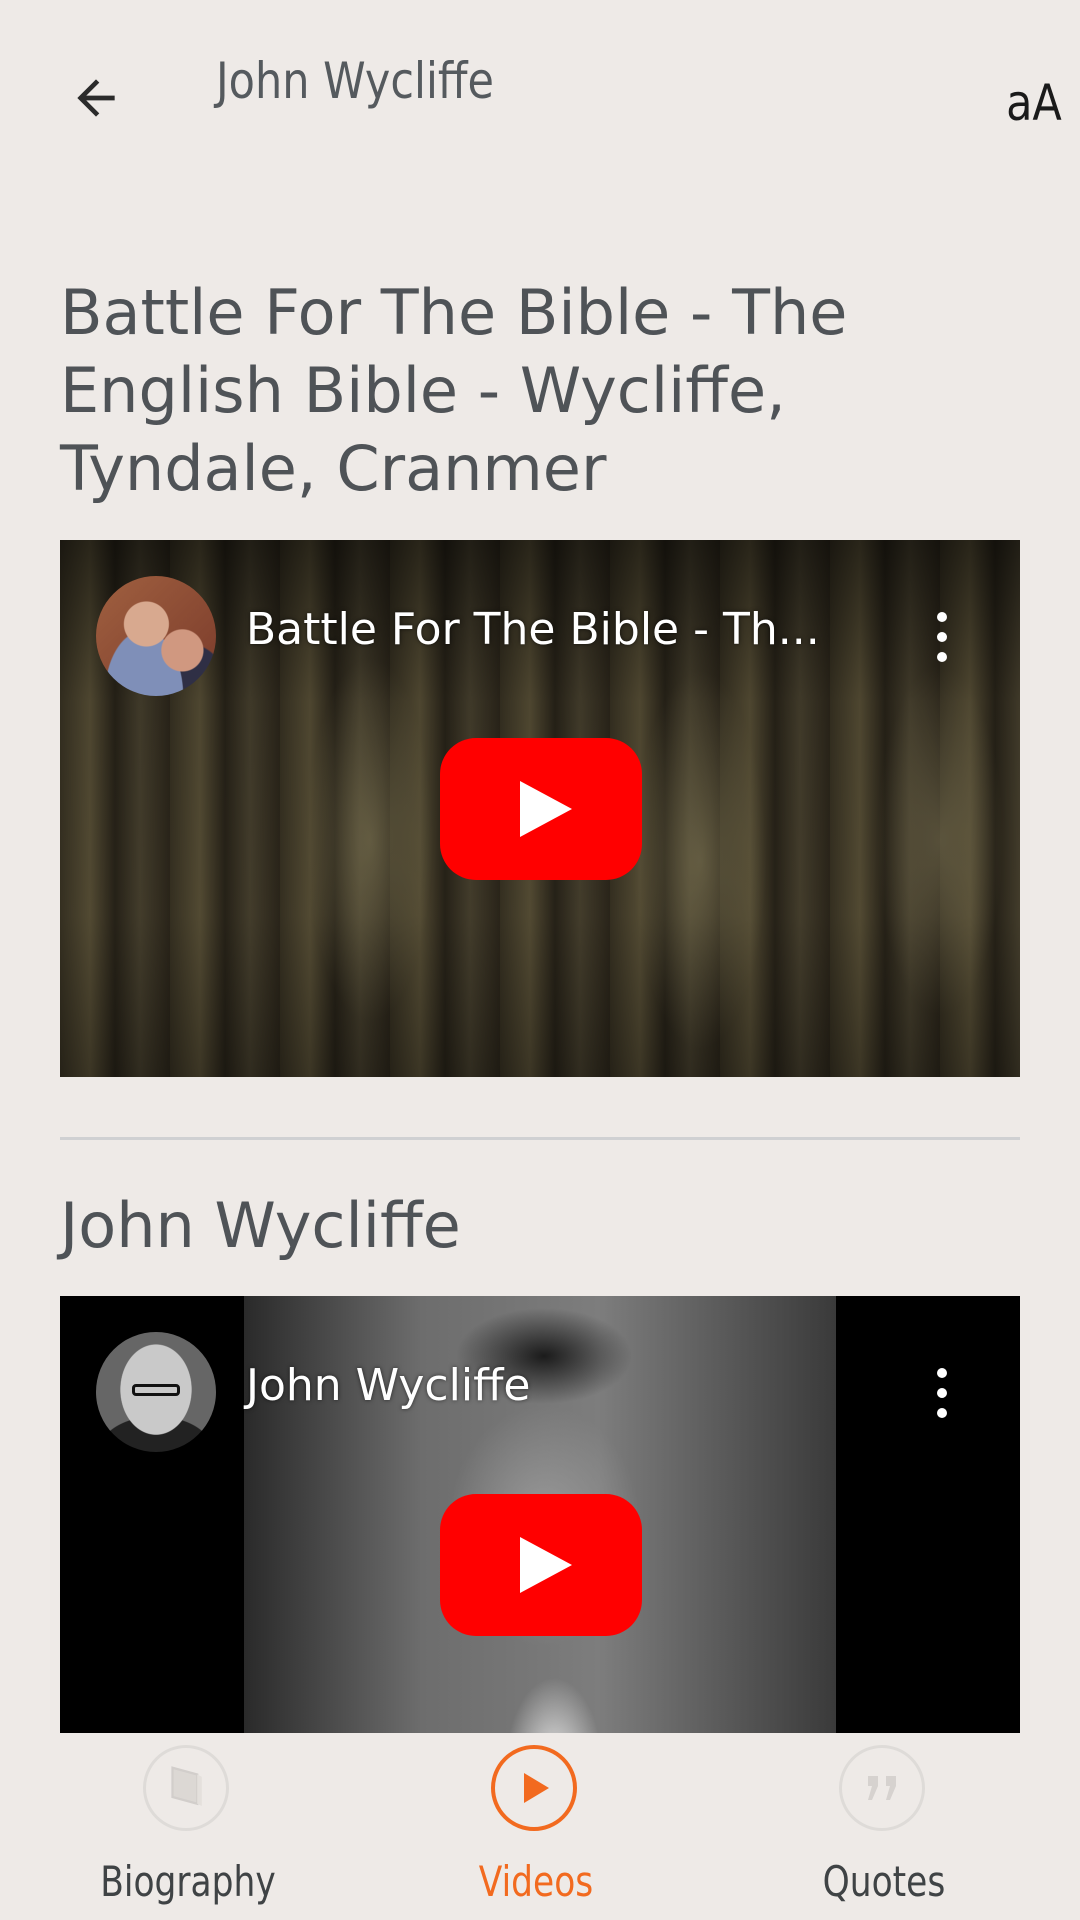 The width and height of the screenshot is (1080, 1920). What do you see at coordinates (388, 1385) in the screenshot?
I see `video-overlay-title: John Wycliffe` at bounding box center [388, 1385].